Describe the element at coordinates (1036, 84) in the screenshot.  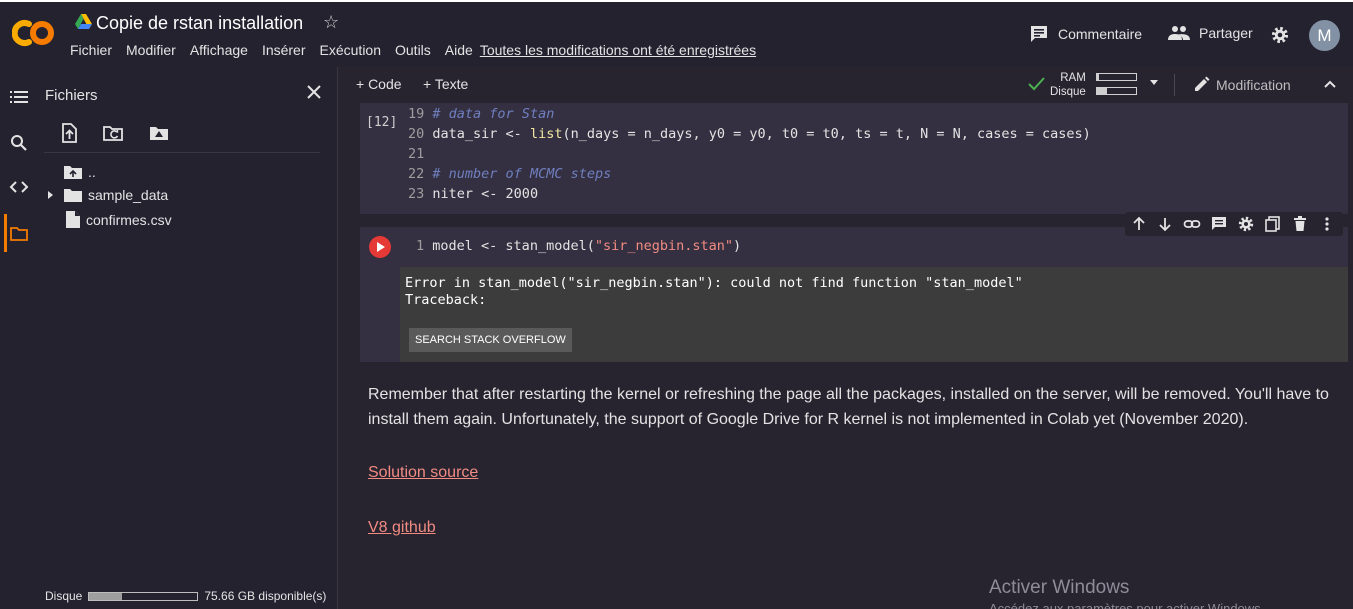
I see `connected-check-icon` at that location.